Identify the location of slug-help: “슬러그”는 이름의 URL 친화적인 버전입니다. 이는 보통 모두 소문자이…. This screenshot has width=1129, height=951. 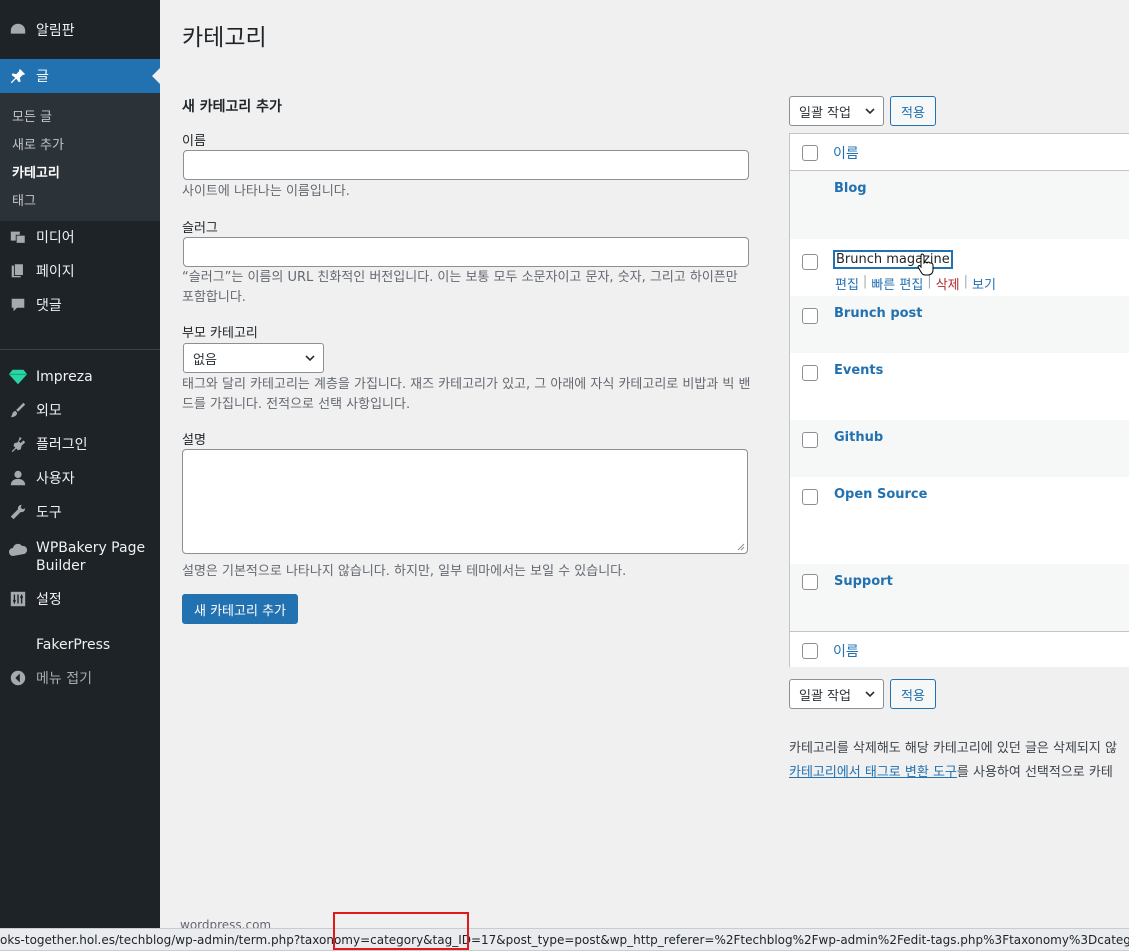
(460, 287).